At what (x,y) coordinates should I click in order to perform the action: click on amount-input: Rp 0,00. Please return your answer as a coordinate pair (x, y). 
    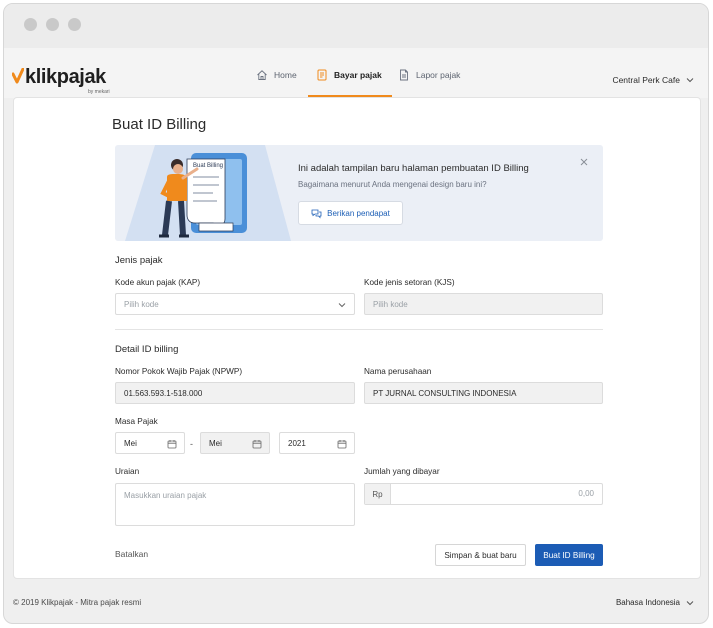
    Looking at the image, I should click on (483, 494).